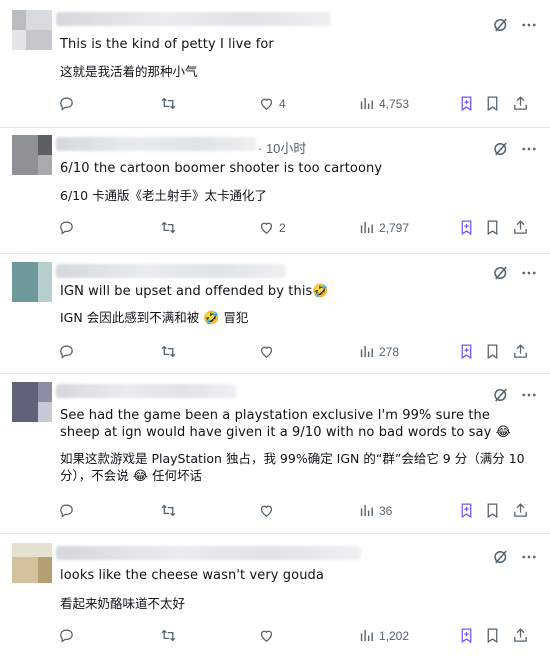 The height and width of the screenshot is (662, 550). Describe the element at coordinates (378, 351) in the screenshot. I see `views-button: 278` at that location.